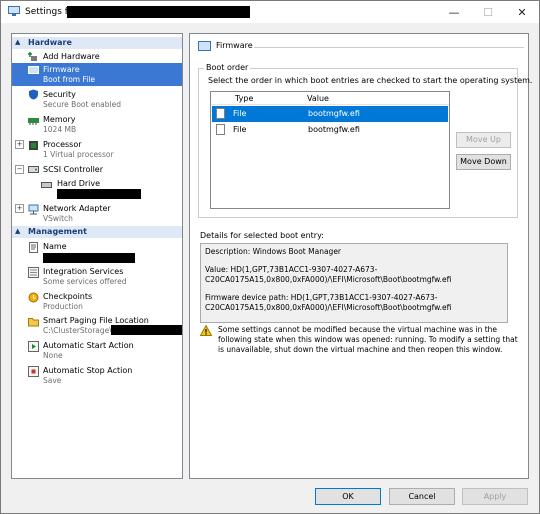  I want to click on title-divider, so click(389, 47).